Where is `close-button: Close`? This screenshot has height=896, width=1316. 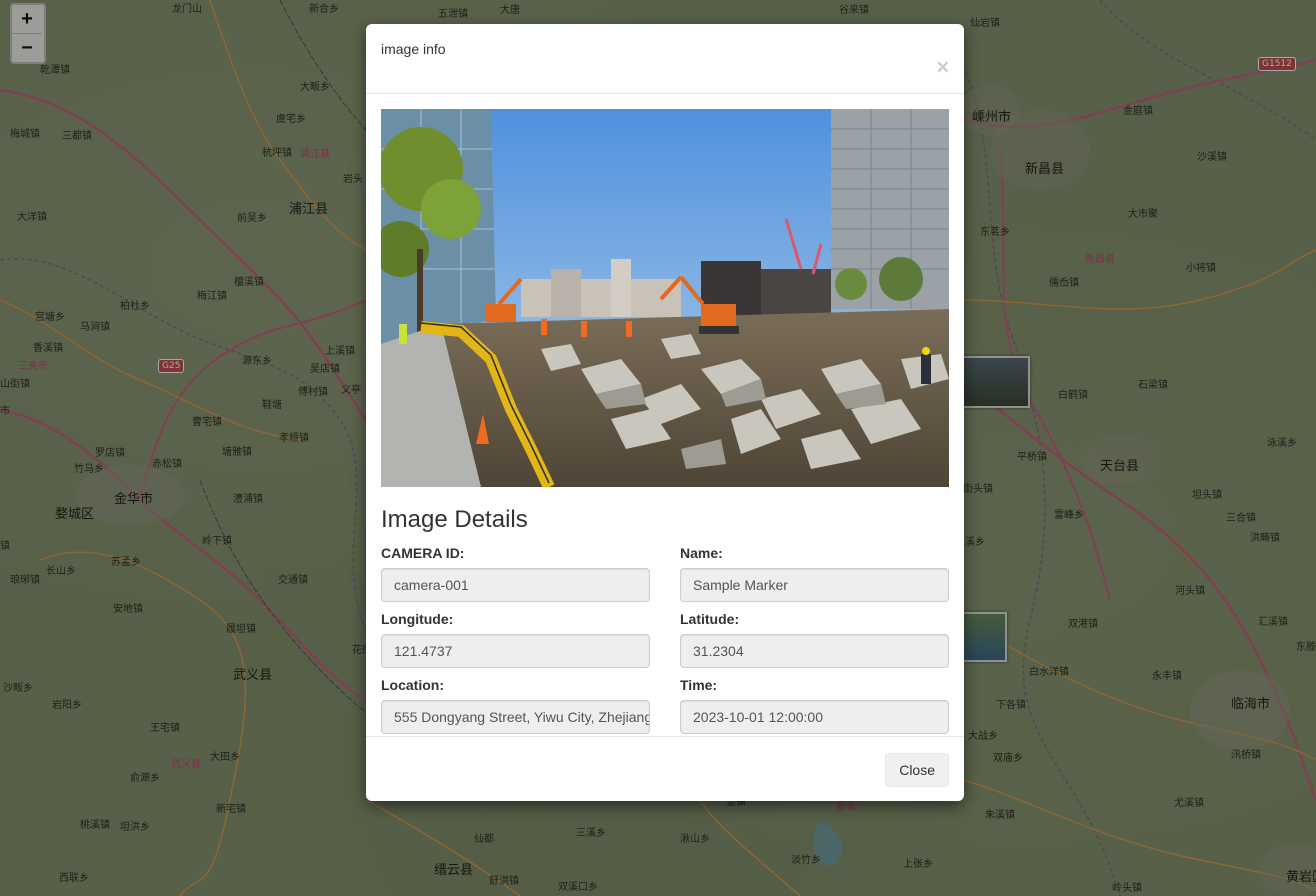
close-button: Close is located at coordinates (917, 770).